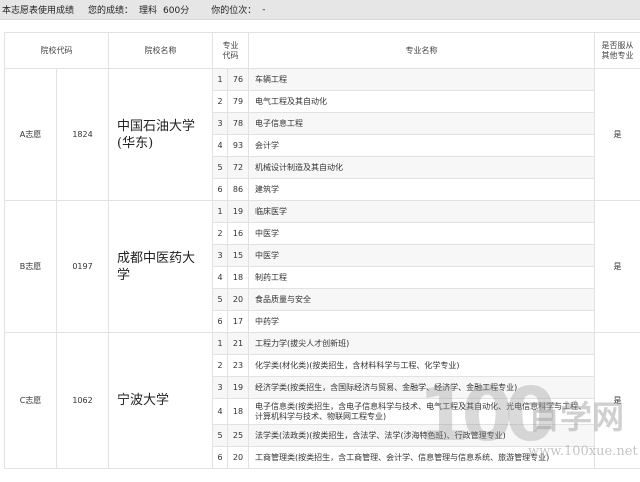  I want to click on header-major-code-text: 专业 代码, so click(230, 50).